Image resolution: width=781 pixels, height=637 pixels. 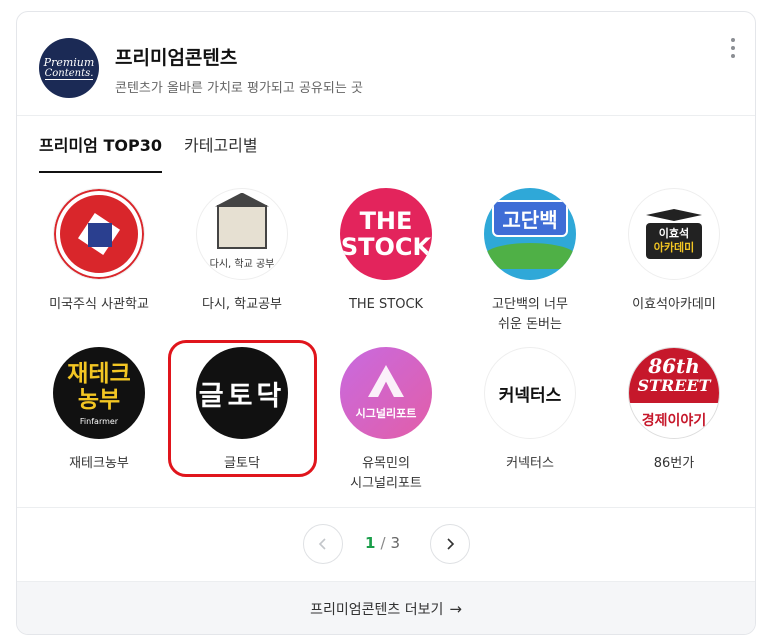 I want to click on prev-page-button, so click(x=323, y=544).